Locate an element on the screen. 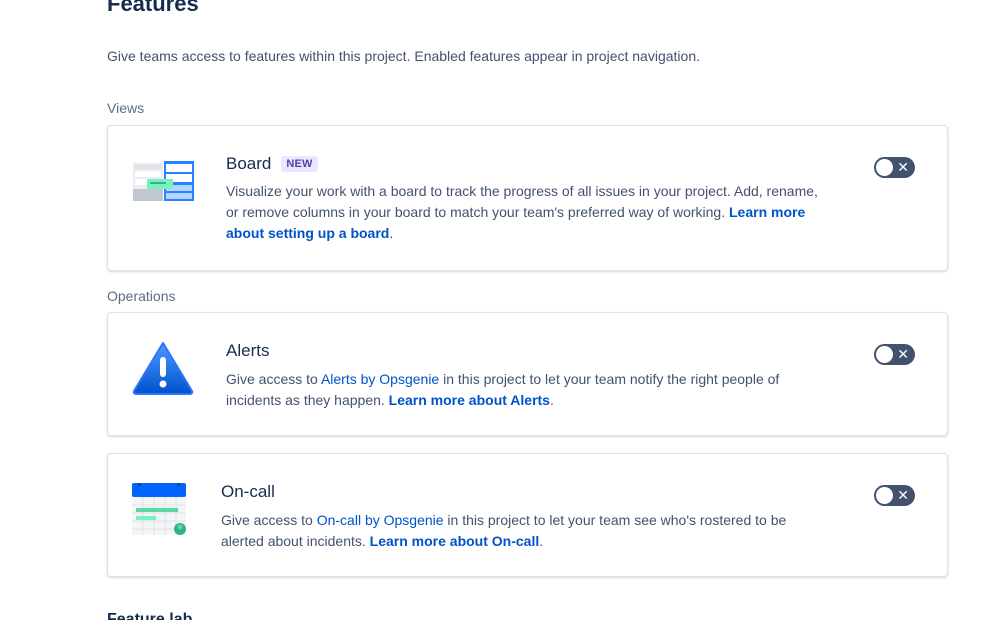 This screenshot has width=999, height=620. oncall-description-trail: . is located at coordinates (541, 541).